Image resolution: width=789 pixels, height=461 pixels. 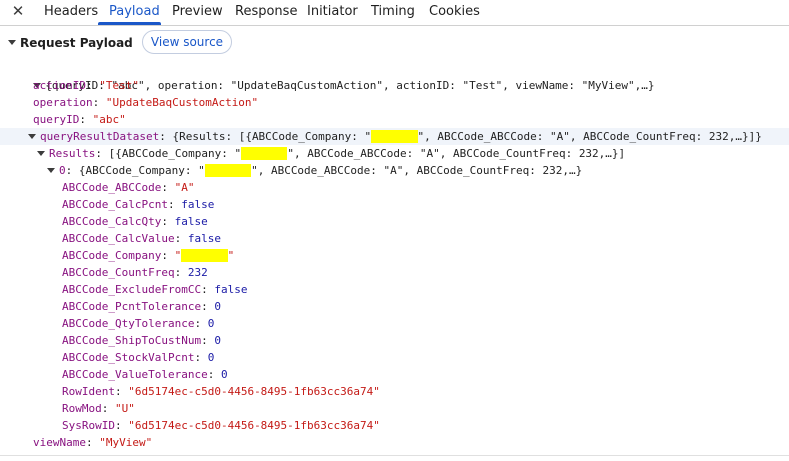 What do you see at coordinates (118, 272) in the screenshot?
I see `property-key: ABCCode_CountFreq` at bounding box center [118, 272].